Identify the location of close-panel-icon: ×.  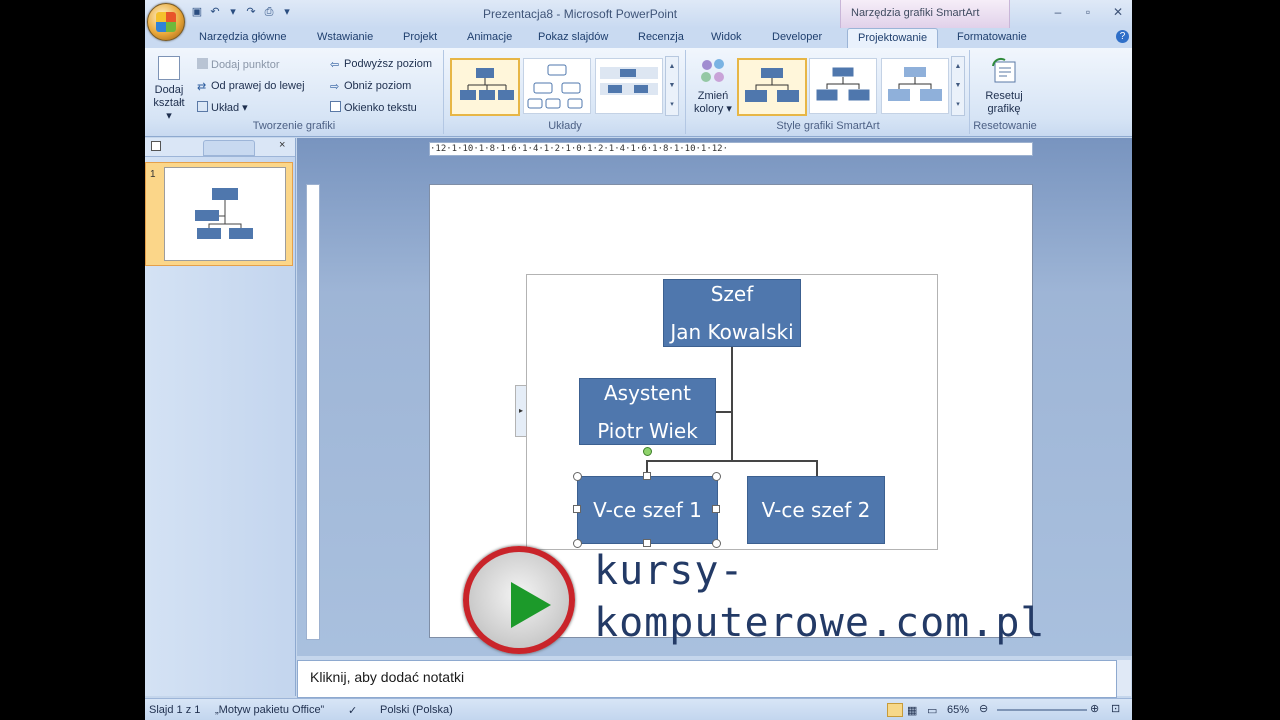
(282, 145).